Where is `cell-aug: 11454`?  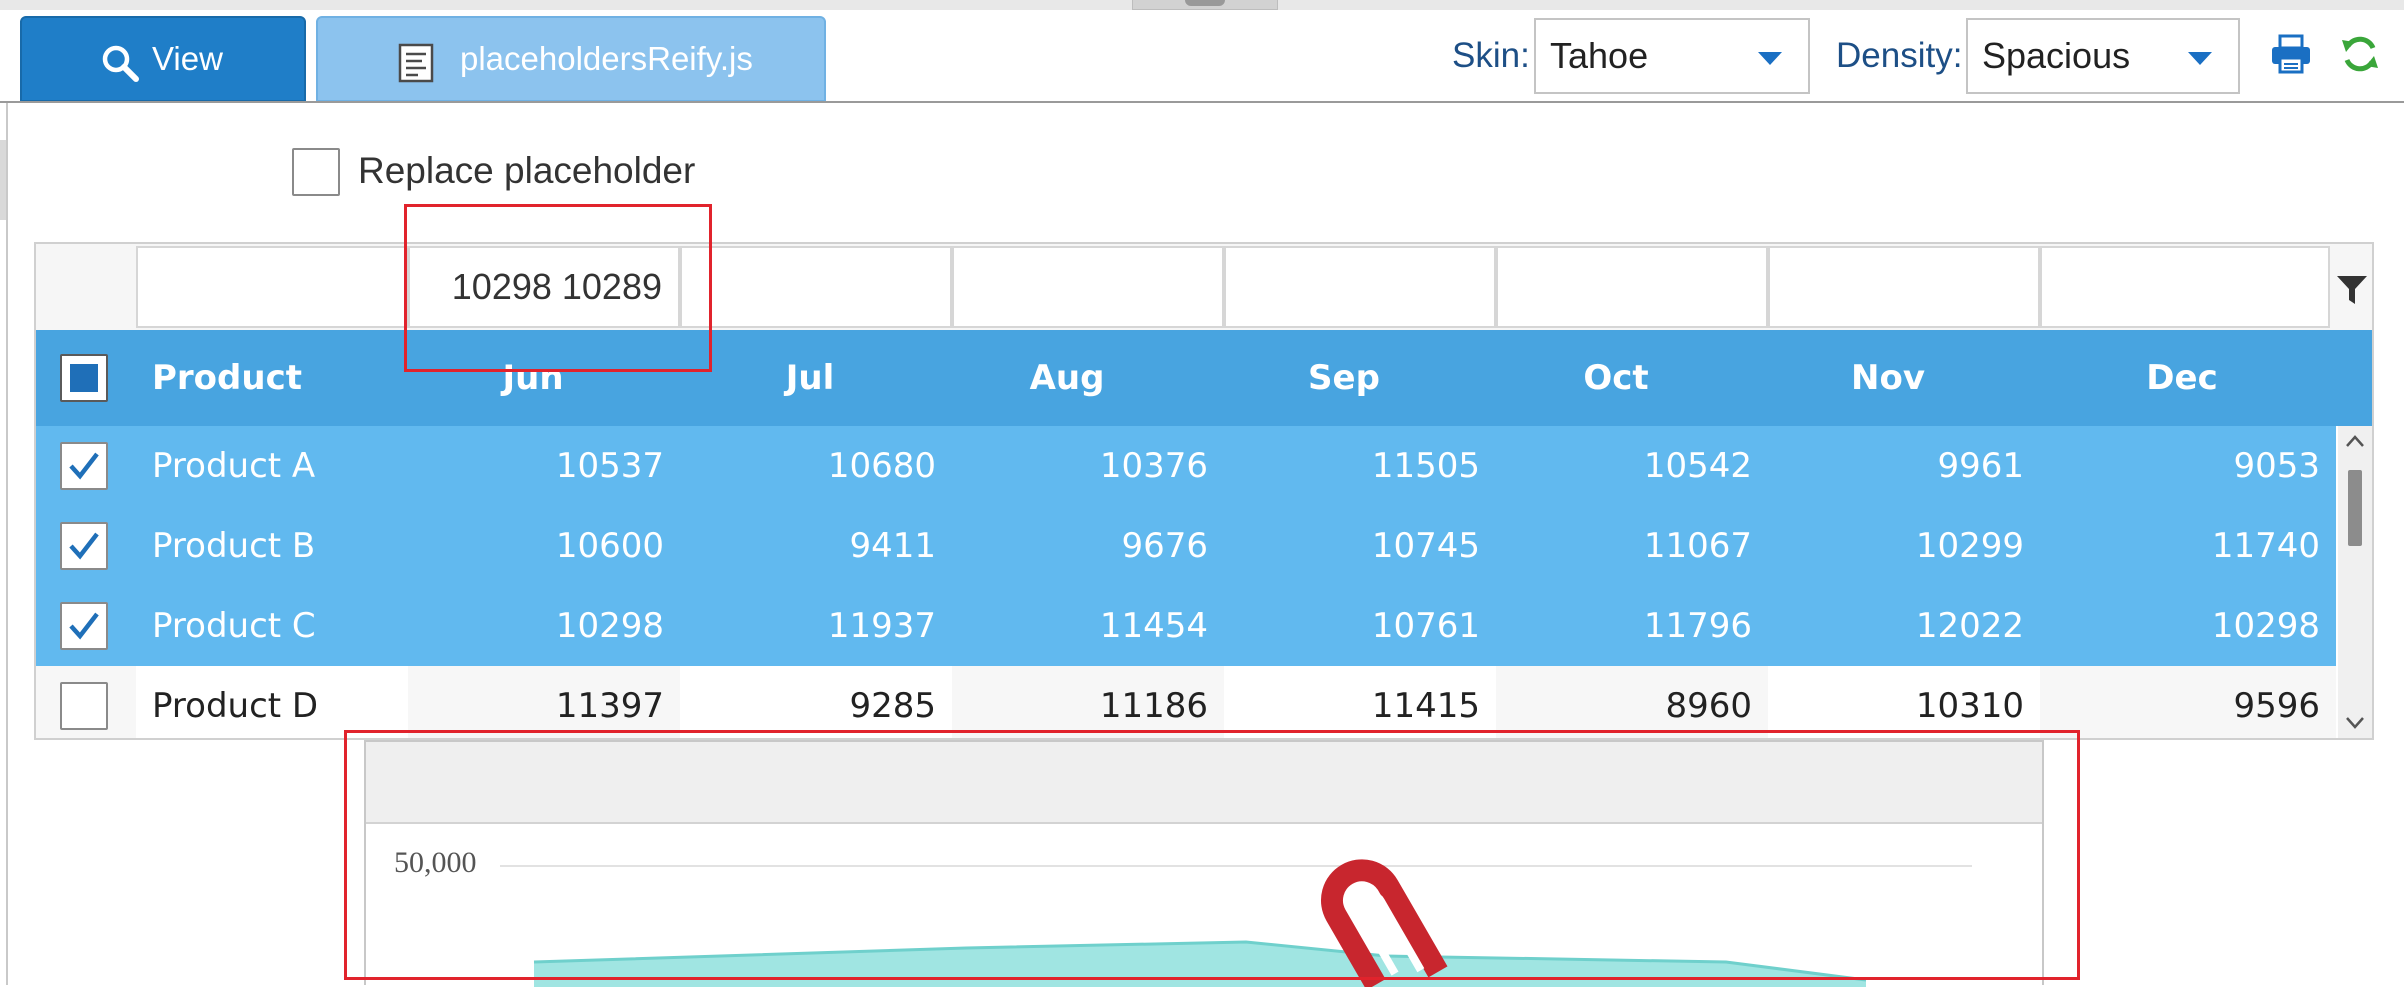
cell-aug: 11454 is located at coordinates (1153, 626).